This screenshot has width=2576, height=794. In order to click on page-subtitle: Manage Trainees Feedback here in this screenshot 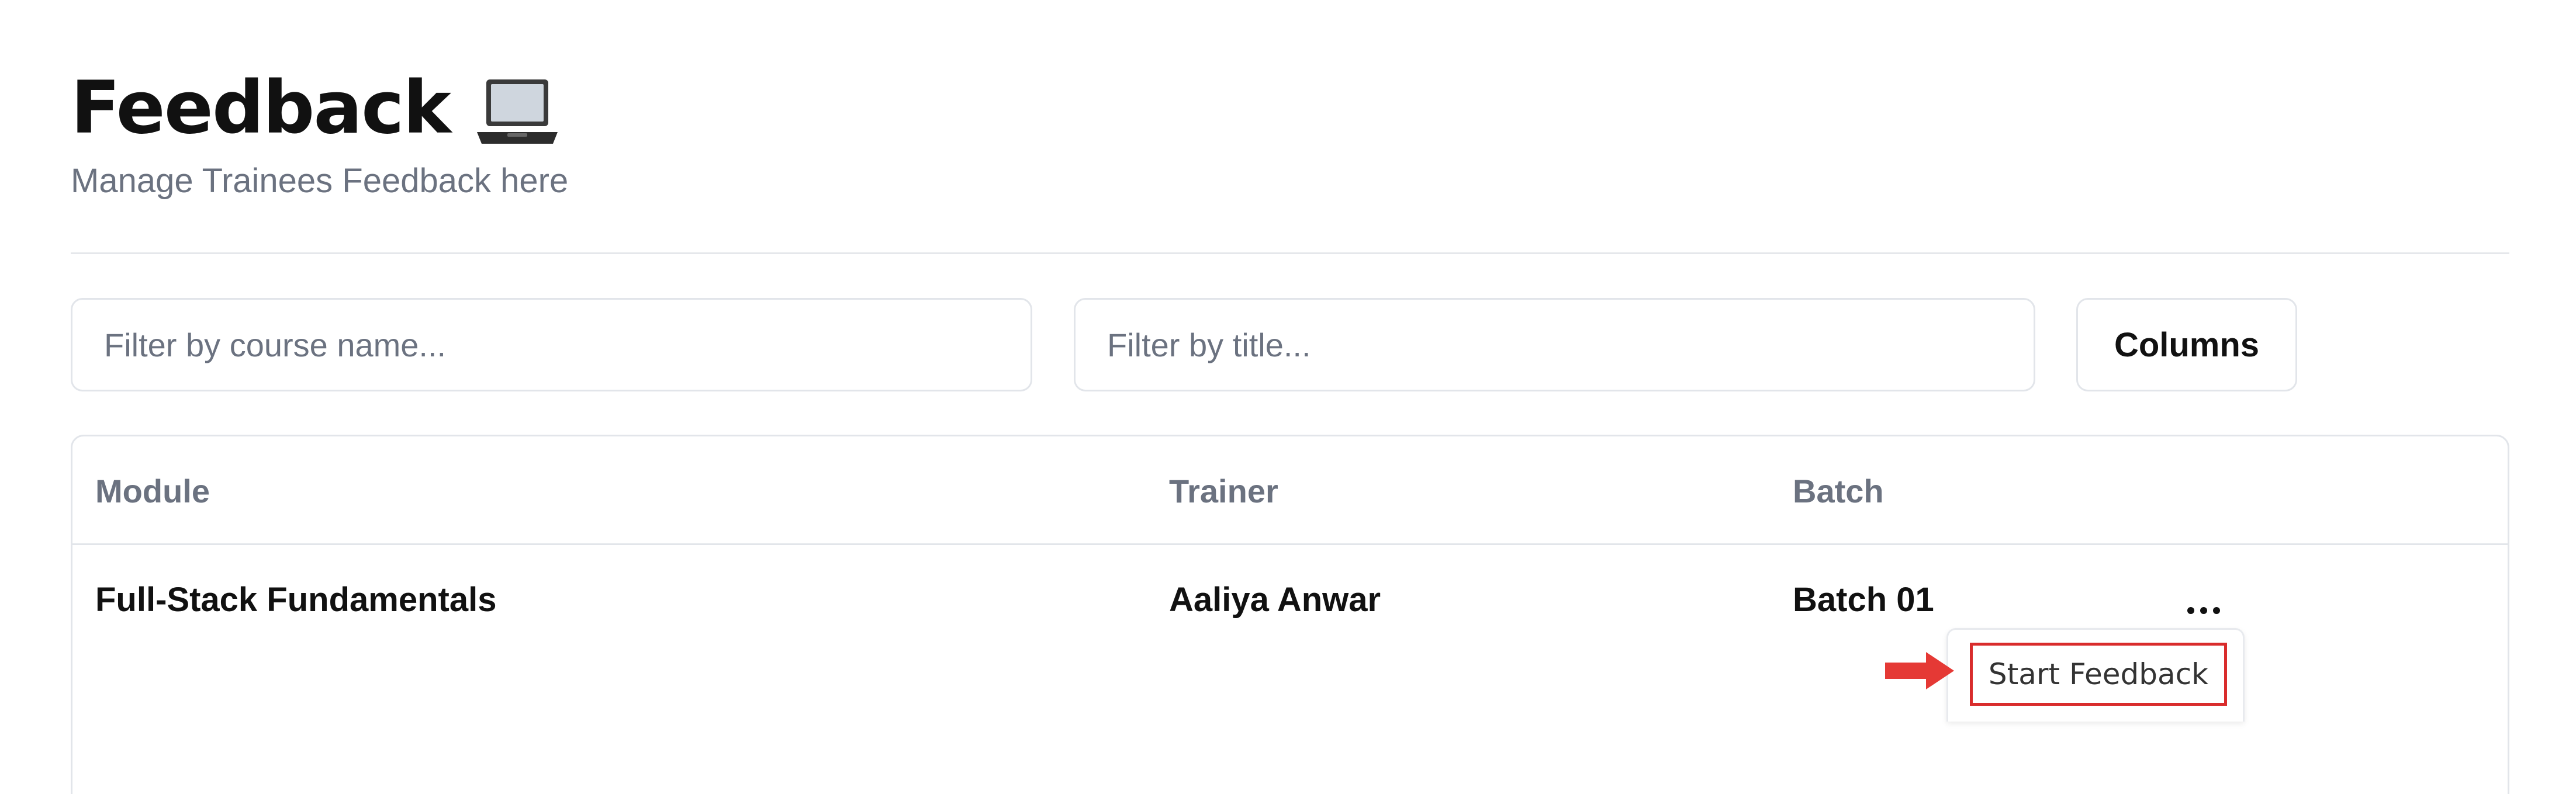, I will do `click(320, 181)`.